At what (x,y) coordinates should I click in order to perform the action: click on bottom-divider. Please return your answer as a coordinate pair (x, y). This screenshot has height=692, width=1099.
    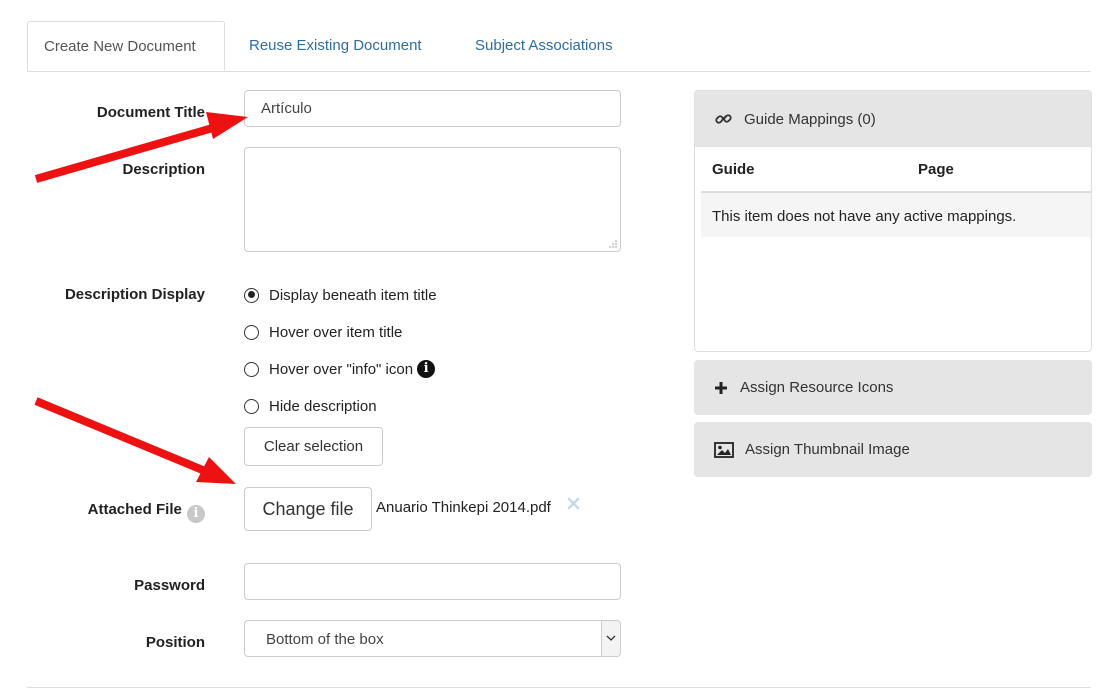
    Looking at the image, I should click on (559, 687).